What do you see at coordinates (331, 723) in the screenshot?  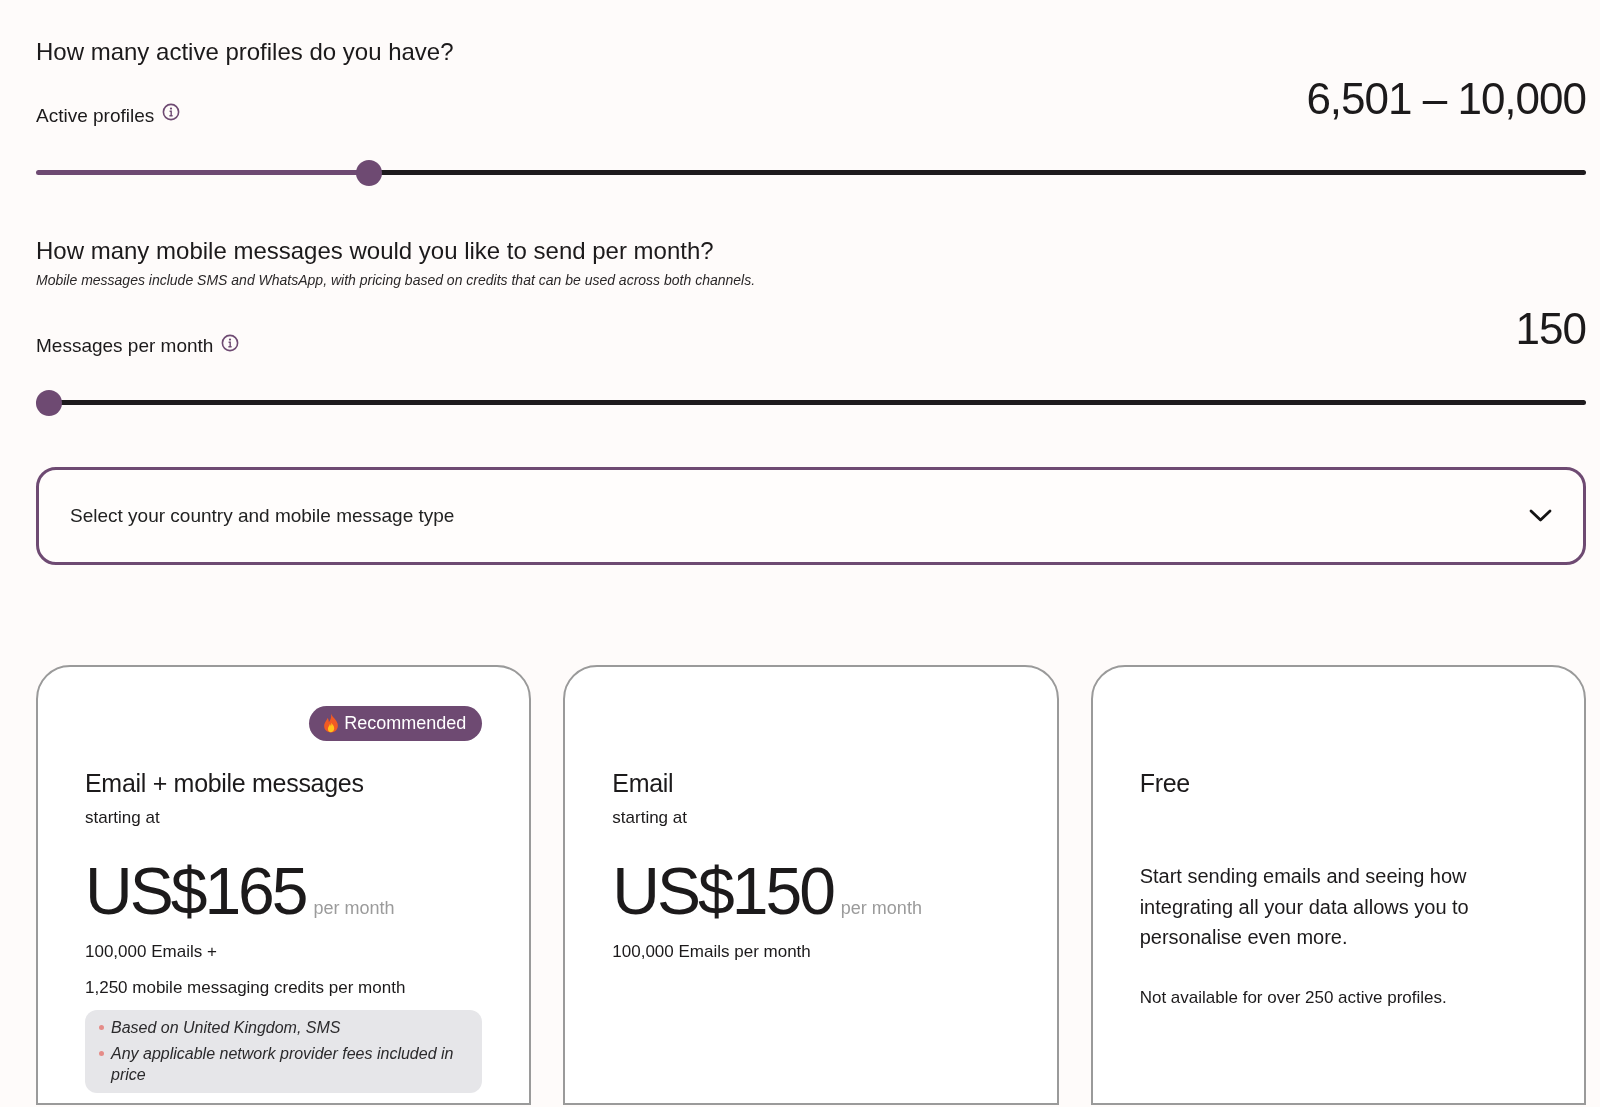 I see `flame-icon` at bounding box center [331, 723].